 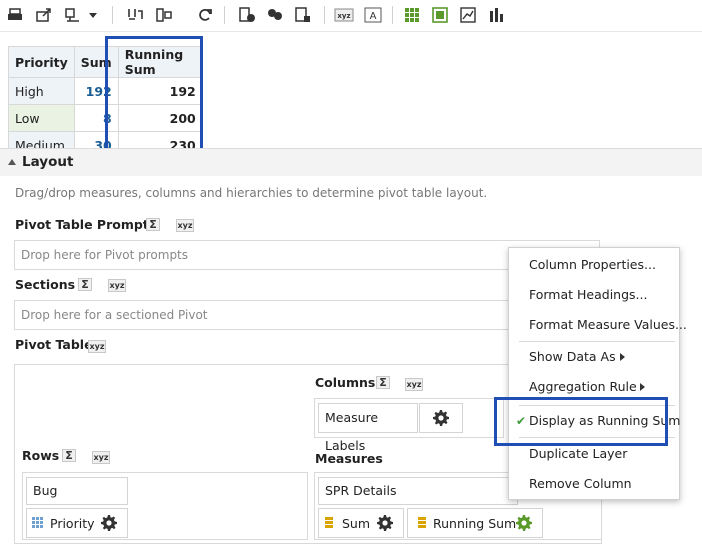 I want to click on svg-text: xyz, so click(x=343, y=16).